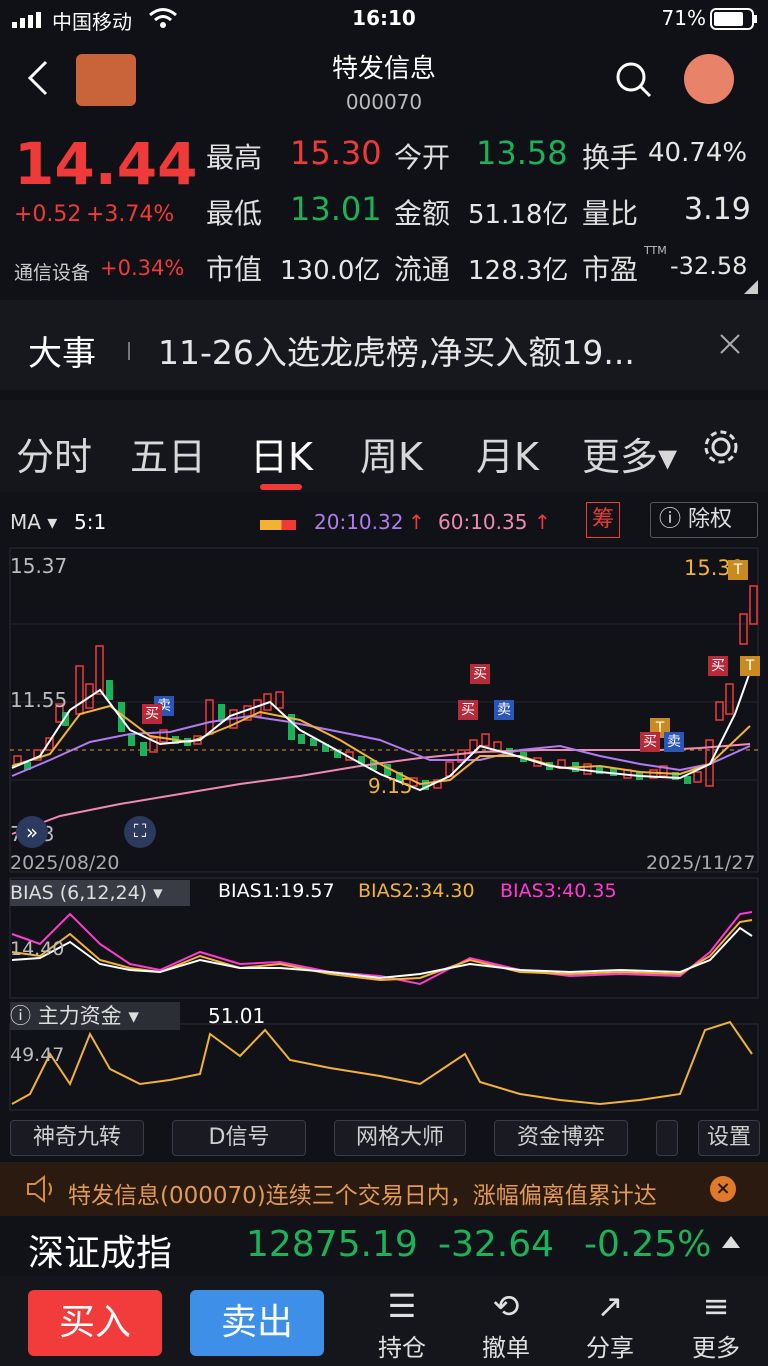  What do you see at coordinates (79, 893) in the screenshot?
I see `bias-label: BIAS (6,12,24)` at bounding box center [79, 893].